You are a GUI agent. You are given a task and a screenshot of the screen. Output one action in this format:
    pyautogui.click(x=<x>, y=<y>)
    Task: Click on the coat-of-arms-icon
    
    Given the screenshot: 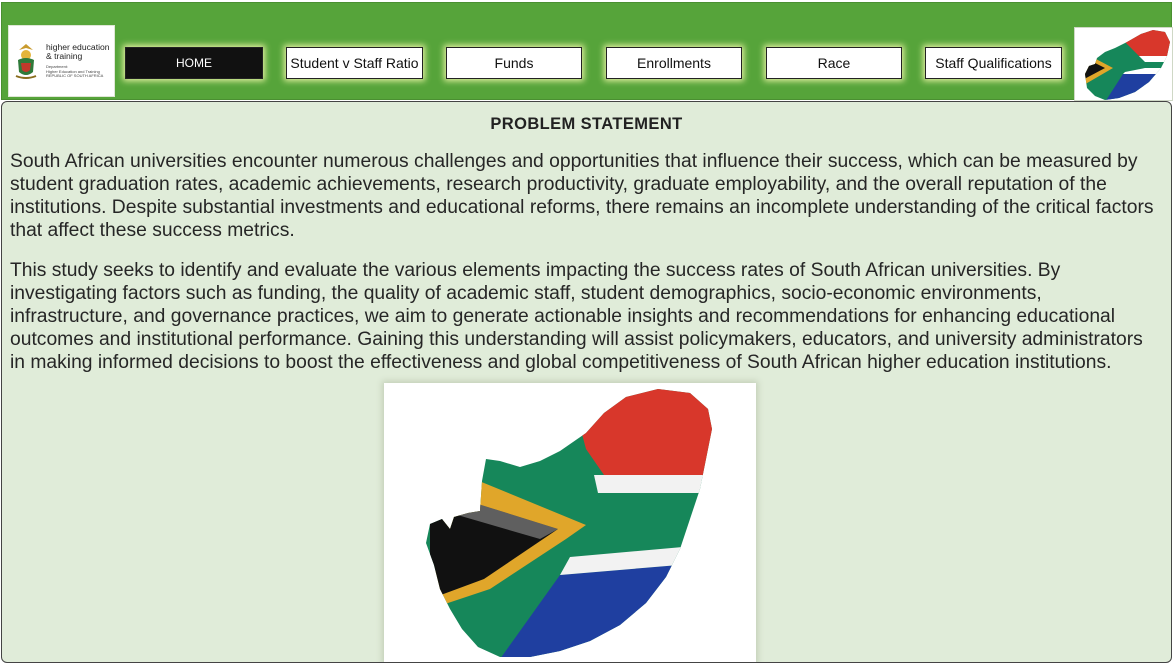 What is the action you would take?
    pyautogui.click(x=26, y=61)
    